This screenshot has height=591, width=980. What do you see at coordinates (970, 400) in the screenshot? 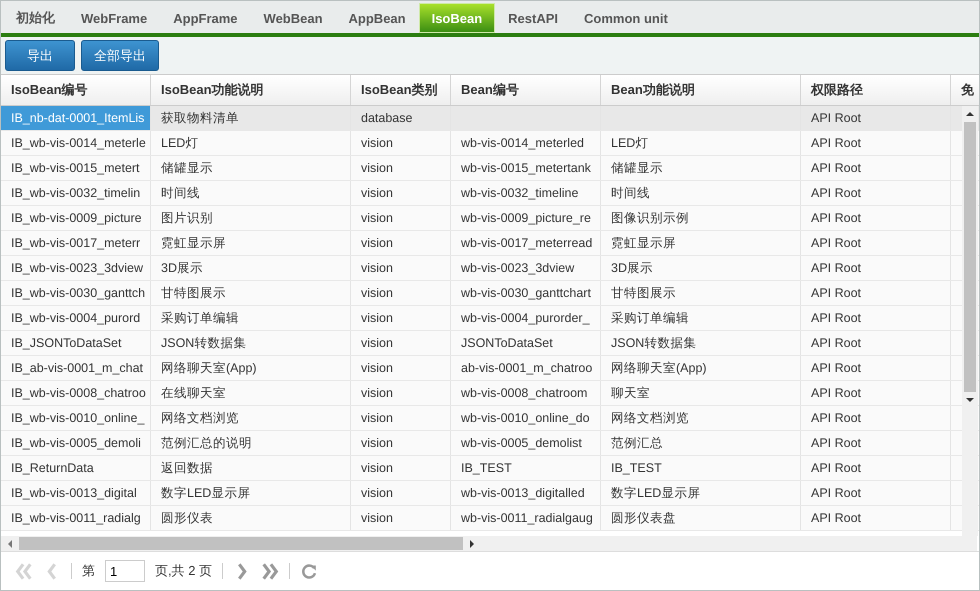
I see `down-arrow-icon` at bounding box center [970, 400].